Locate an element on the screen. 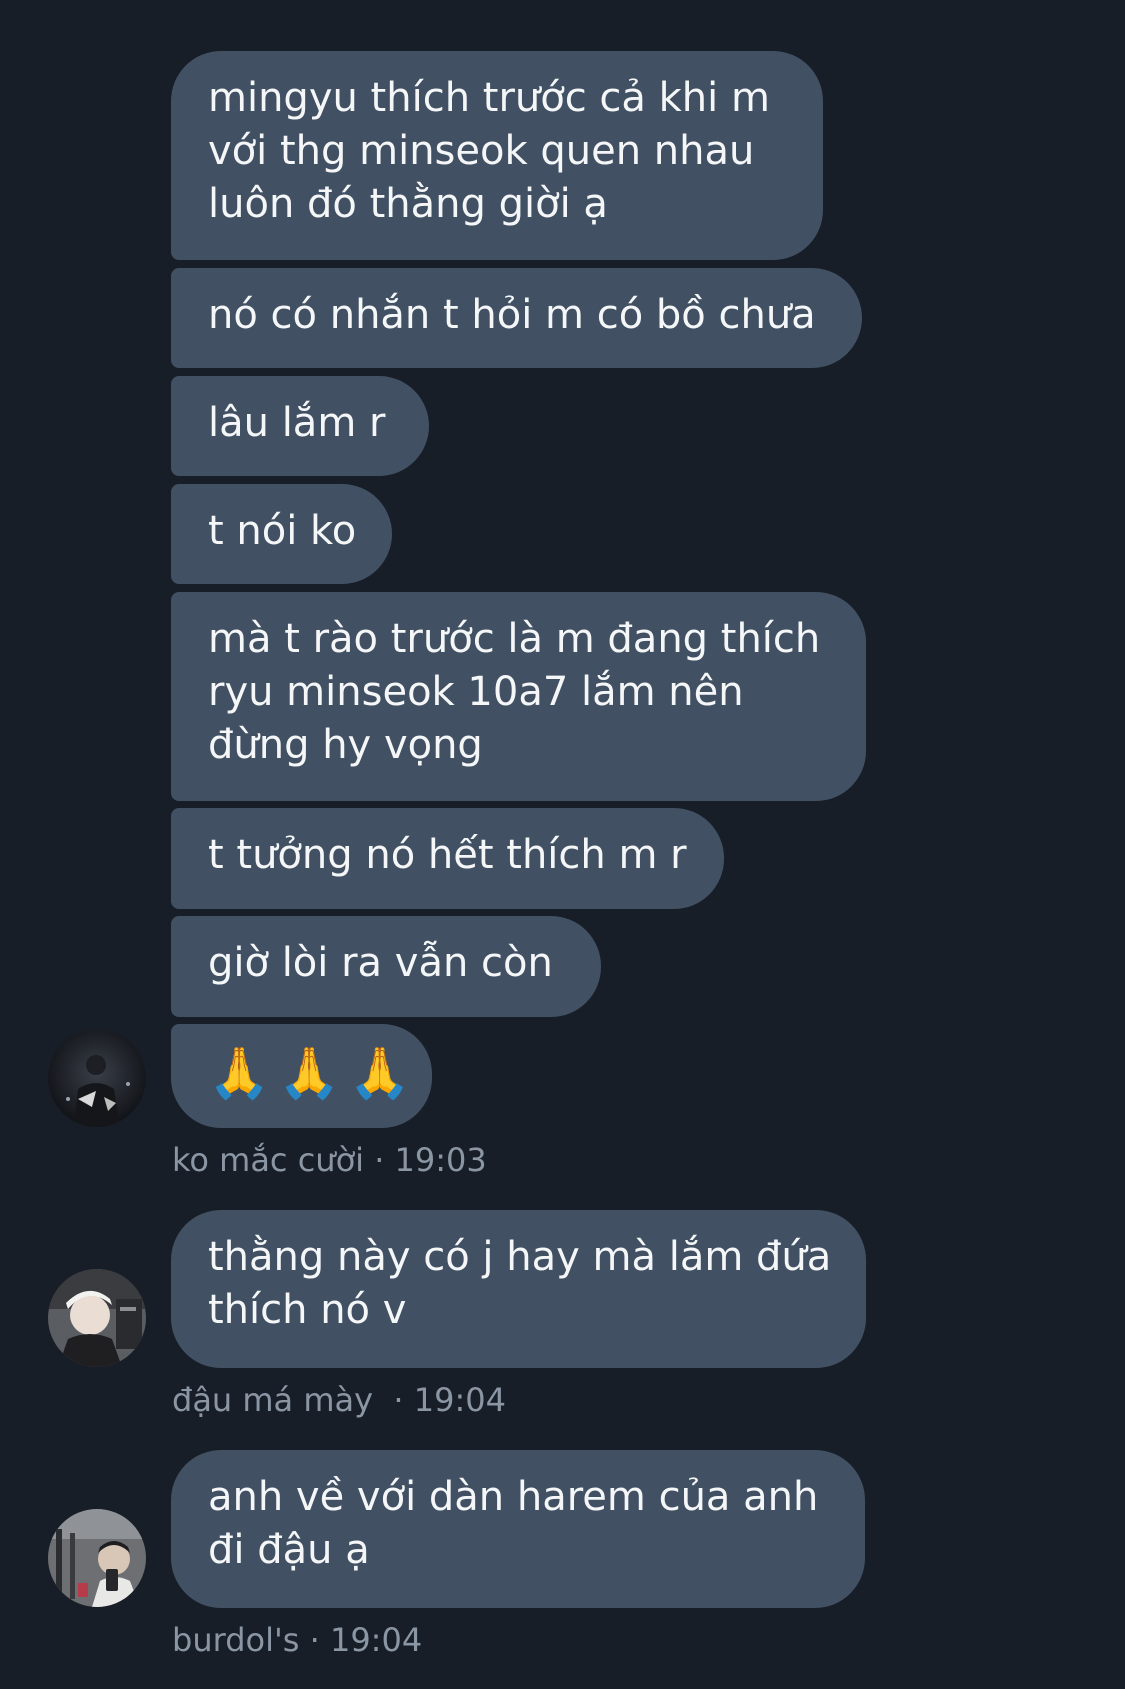 This screenshot has height=1689, width=1125. message-bubble: 🙏🙏🙏 is located at coordinates (301, 1076).